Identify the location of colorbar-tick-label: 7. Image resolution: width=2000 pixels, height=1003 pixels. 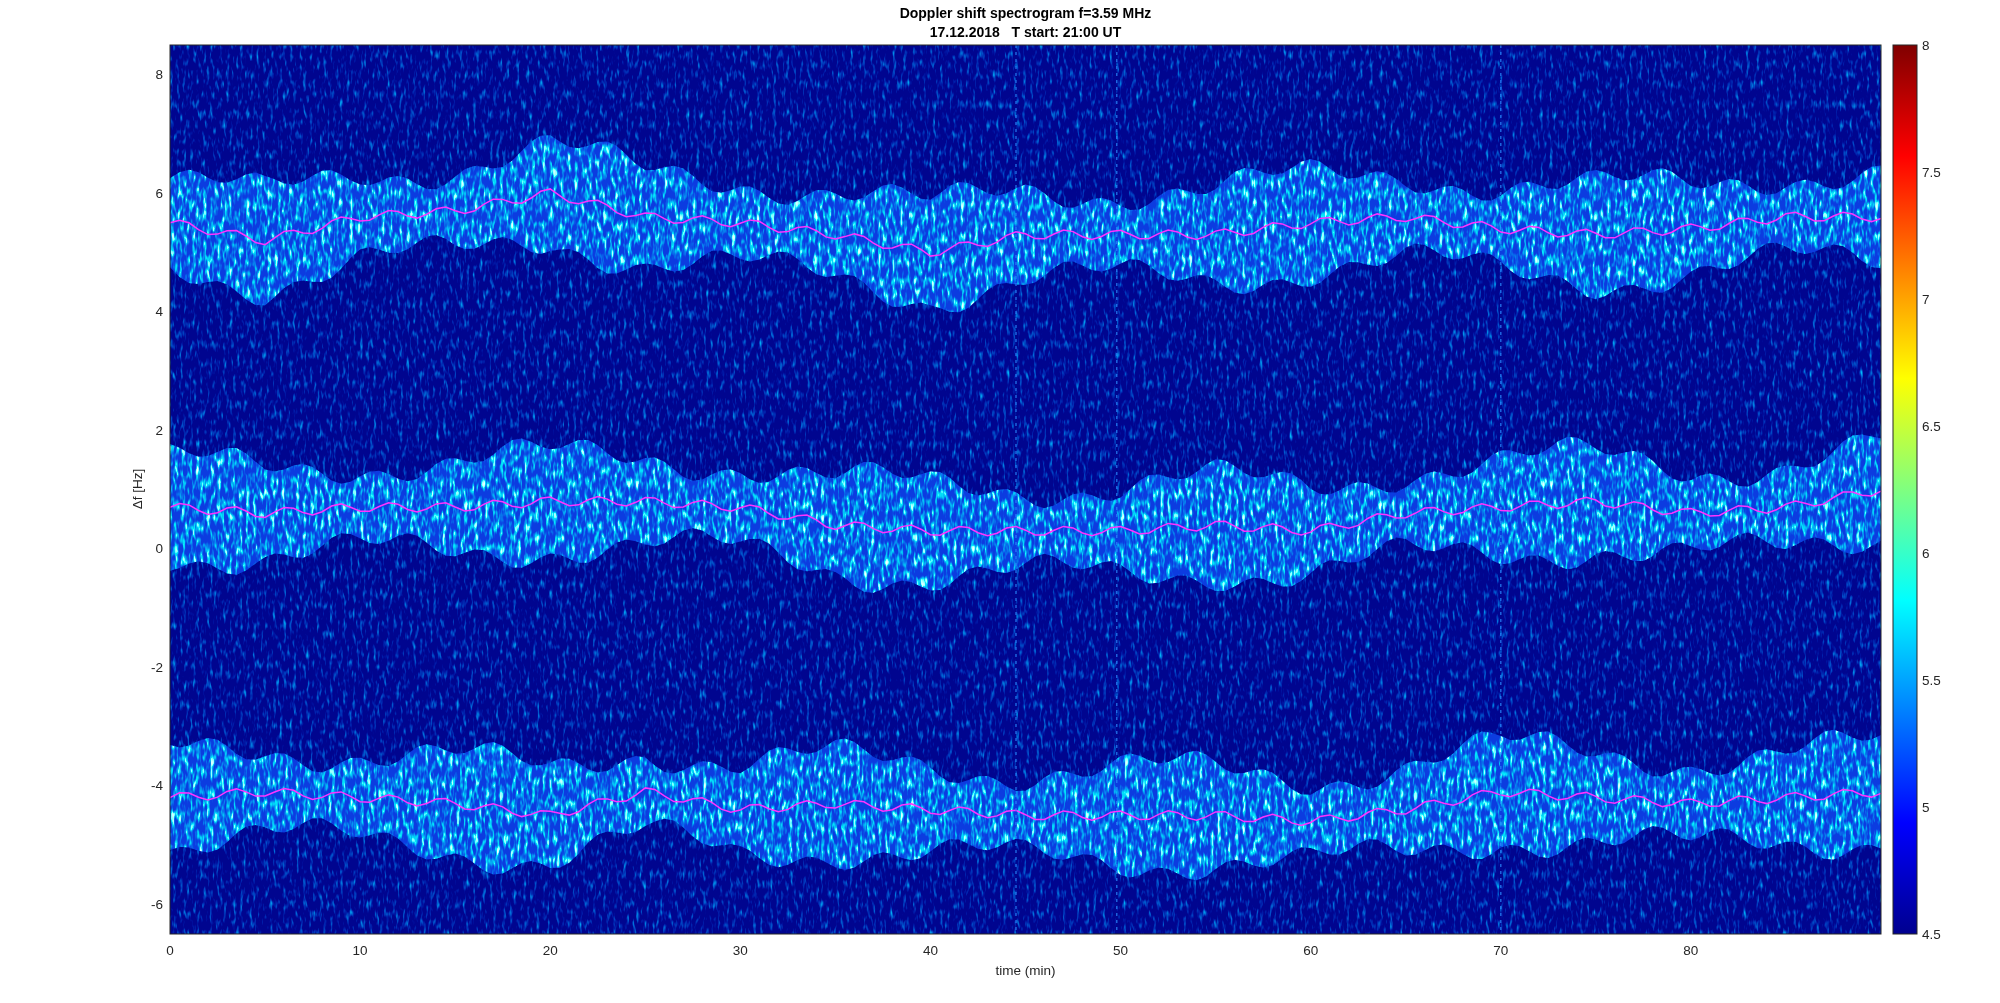
(1926, 299).